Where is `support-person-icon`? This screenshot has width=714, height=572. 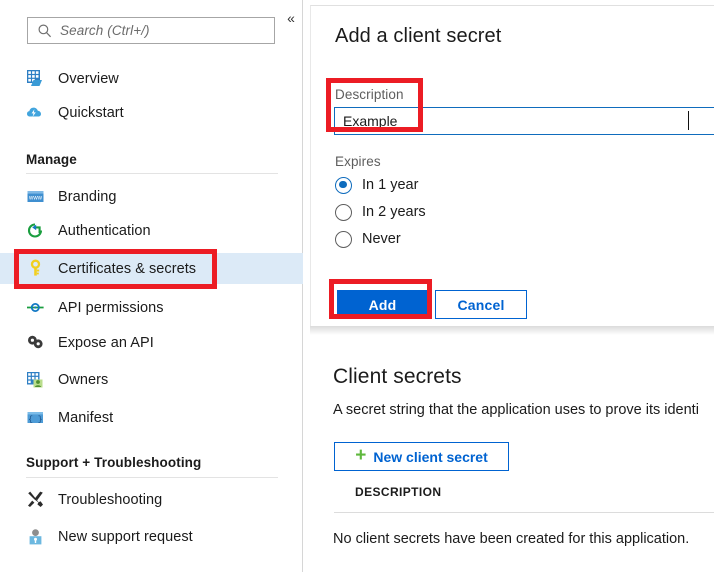 support-person-icon is located at coordinates (35, 537).